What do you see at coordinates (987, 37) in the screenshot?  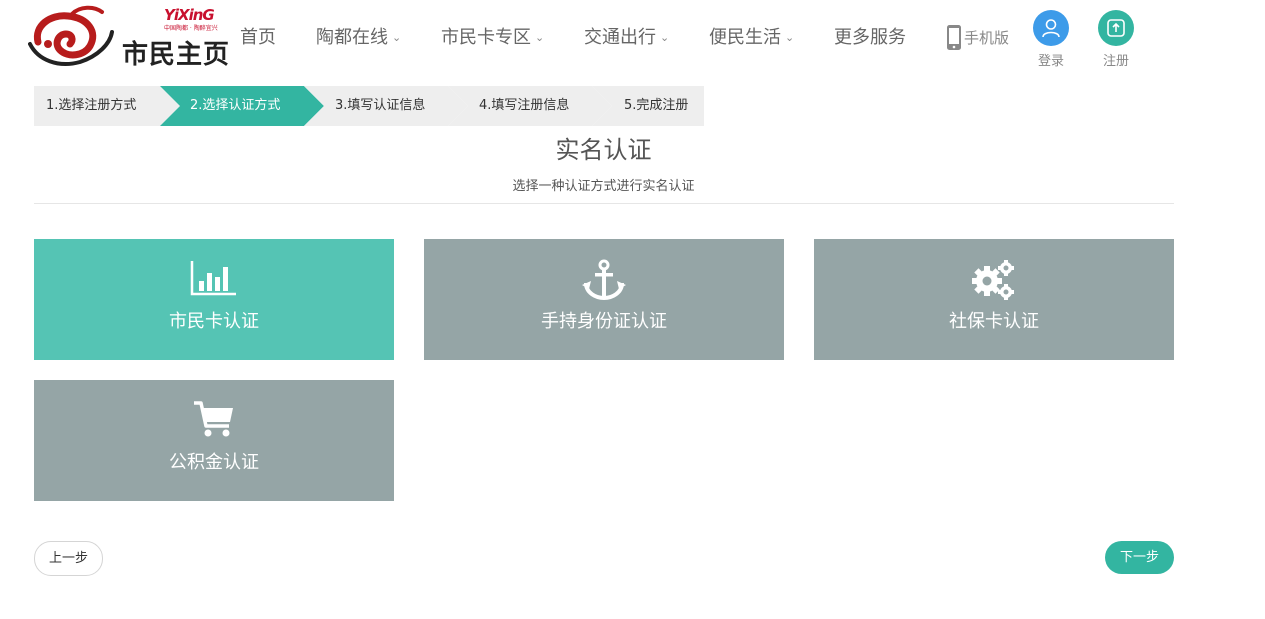 I see `mobile-label: 手机版` at bounding box center [987, 37].